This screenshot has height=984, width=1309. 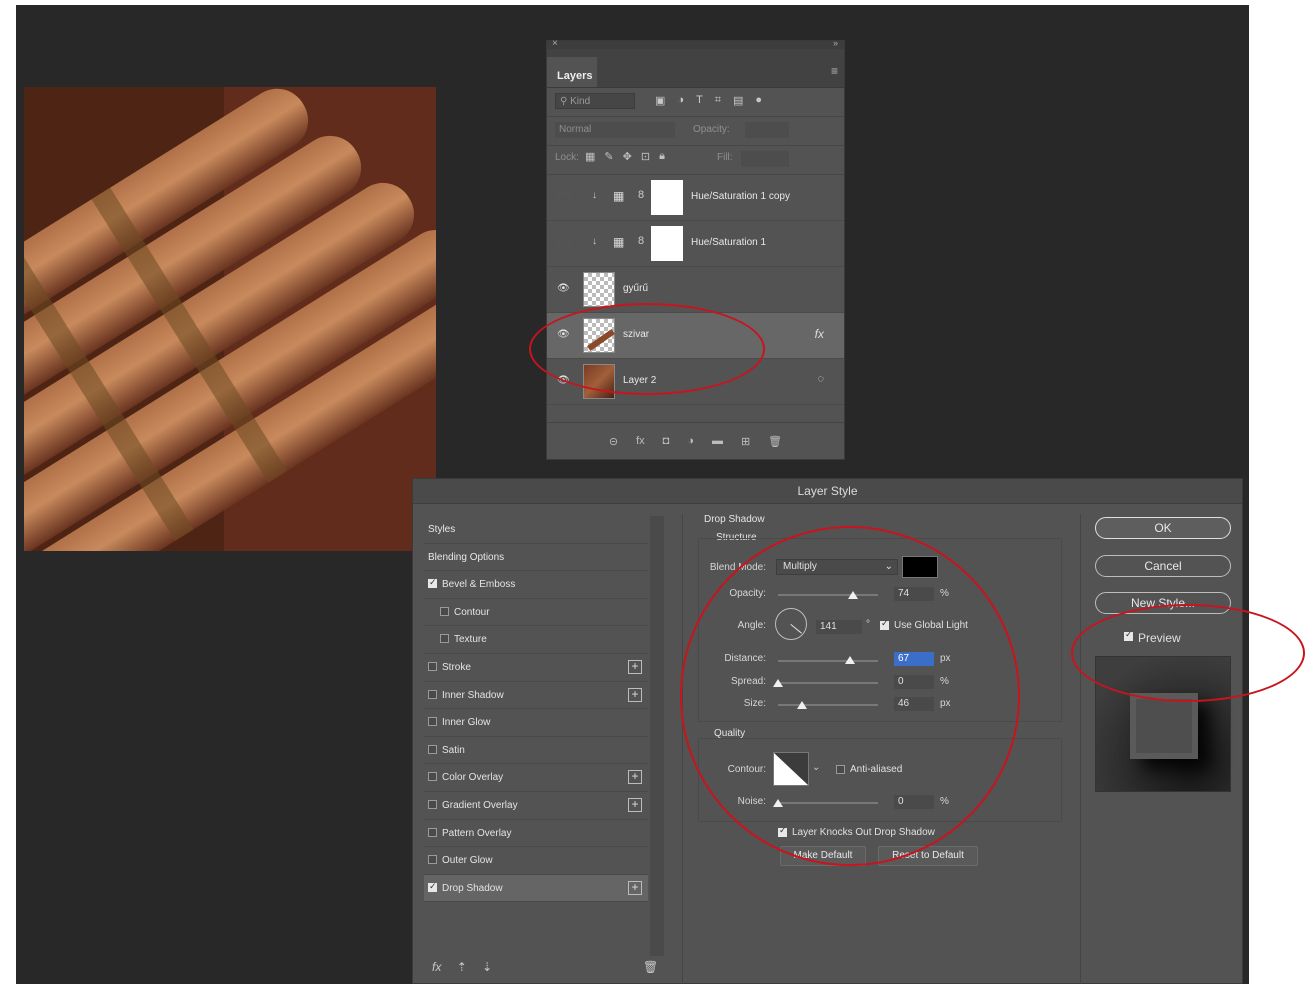 What do you see at coordinates (699, 100) in the screenshot?
I see `filter-type-icon: T` at bounding box center [699, 100].